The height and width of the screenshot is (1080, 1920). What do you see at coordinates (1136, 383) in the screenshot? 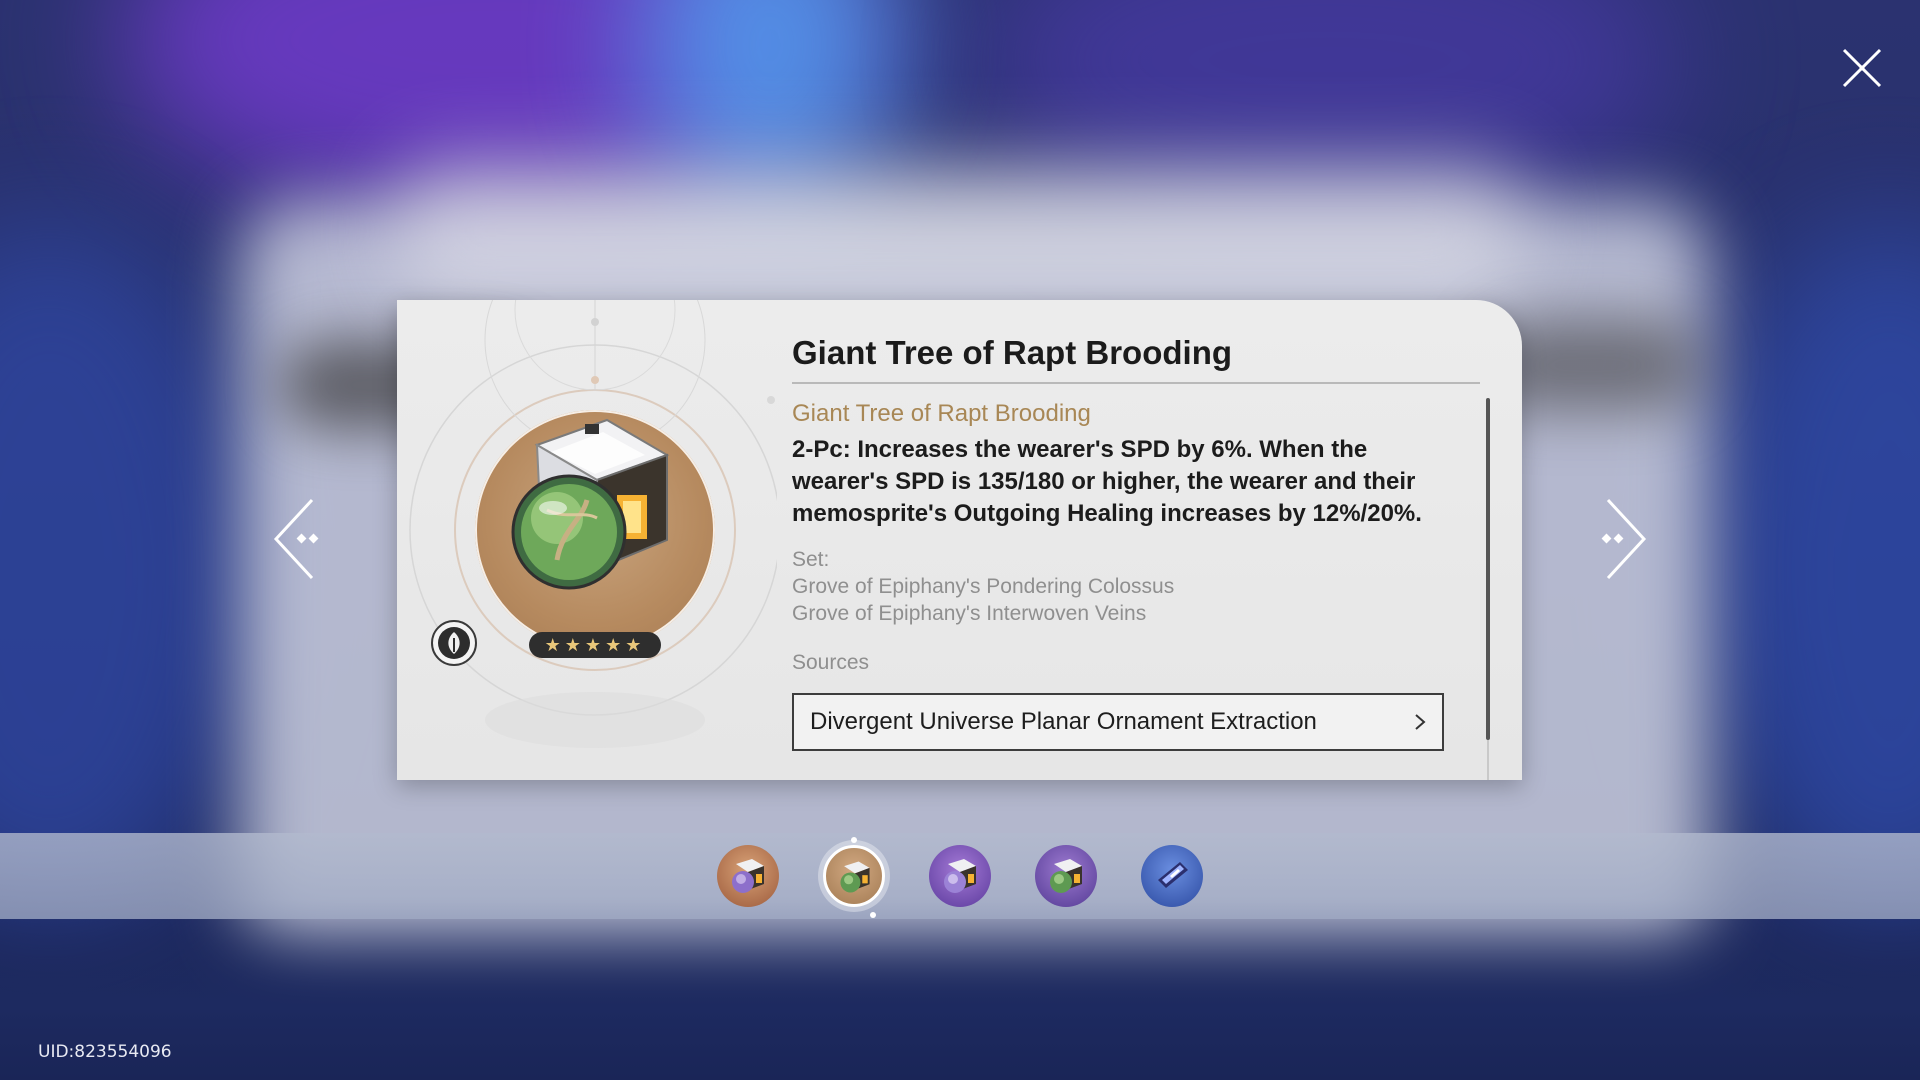
I see `title-divider` at bounding box center [1136, 383].